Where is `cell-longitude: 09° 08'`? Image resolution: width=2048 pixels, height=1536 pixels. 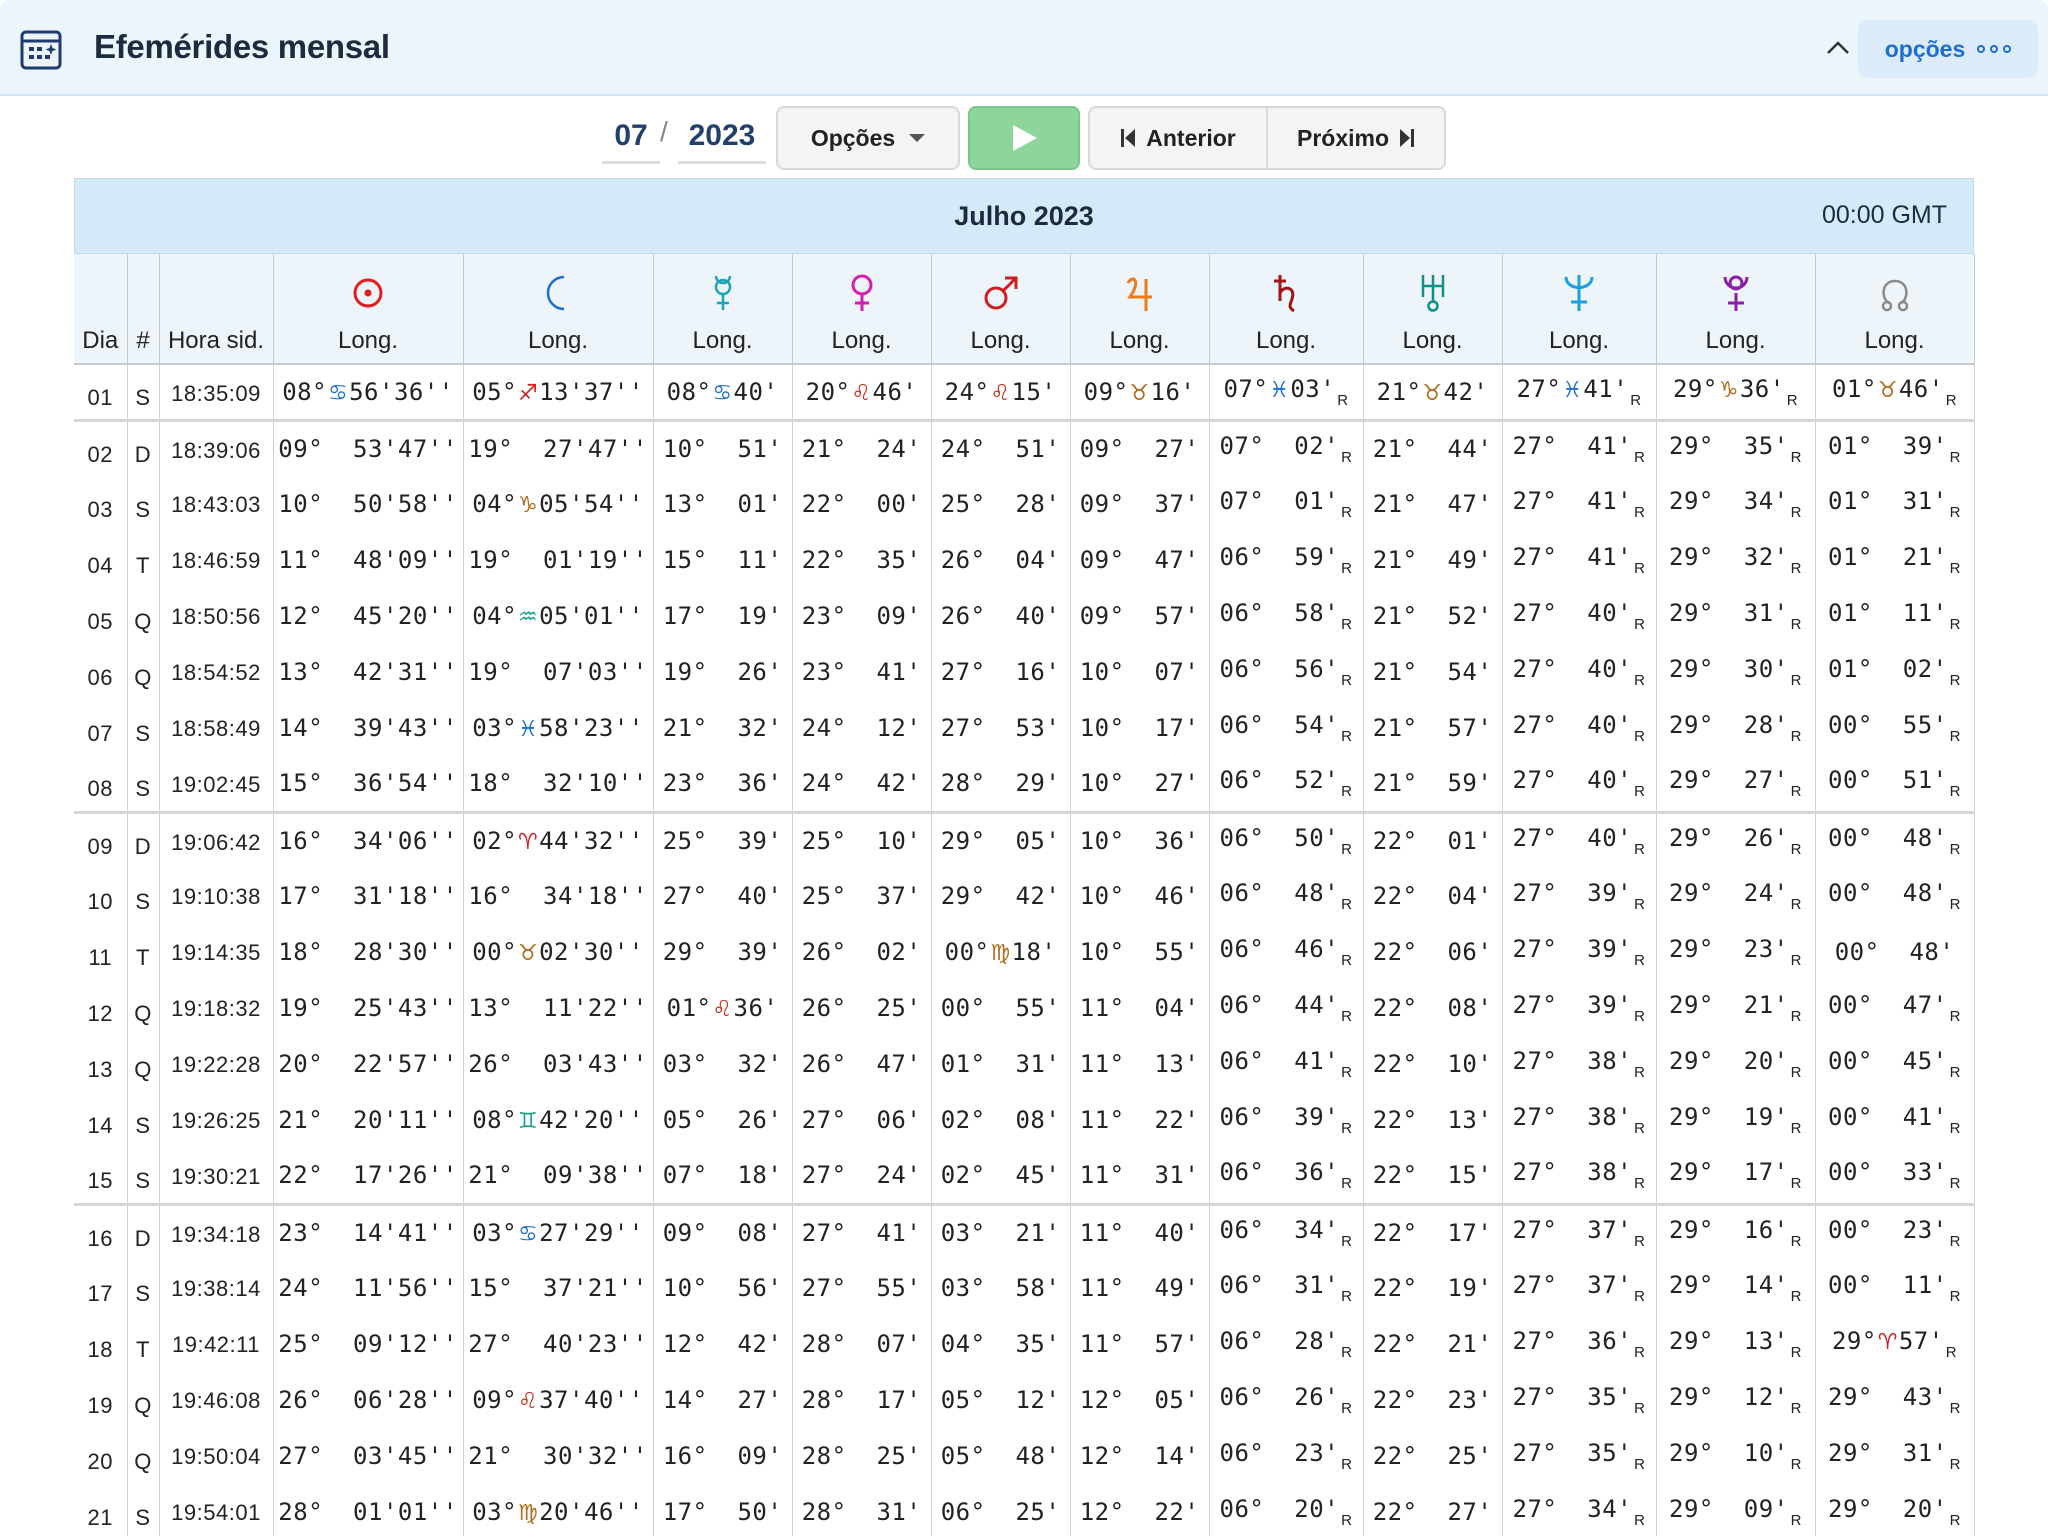
cell-longitude: 09° 08' is located at coordinates (723, 1231).